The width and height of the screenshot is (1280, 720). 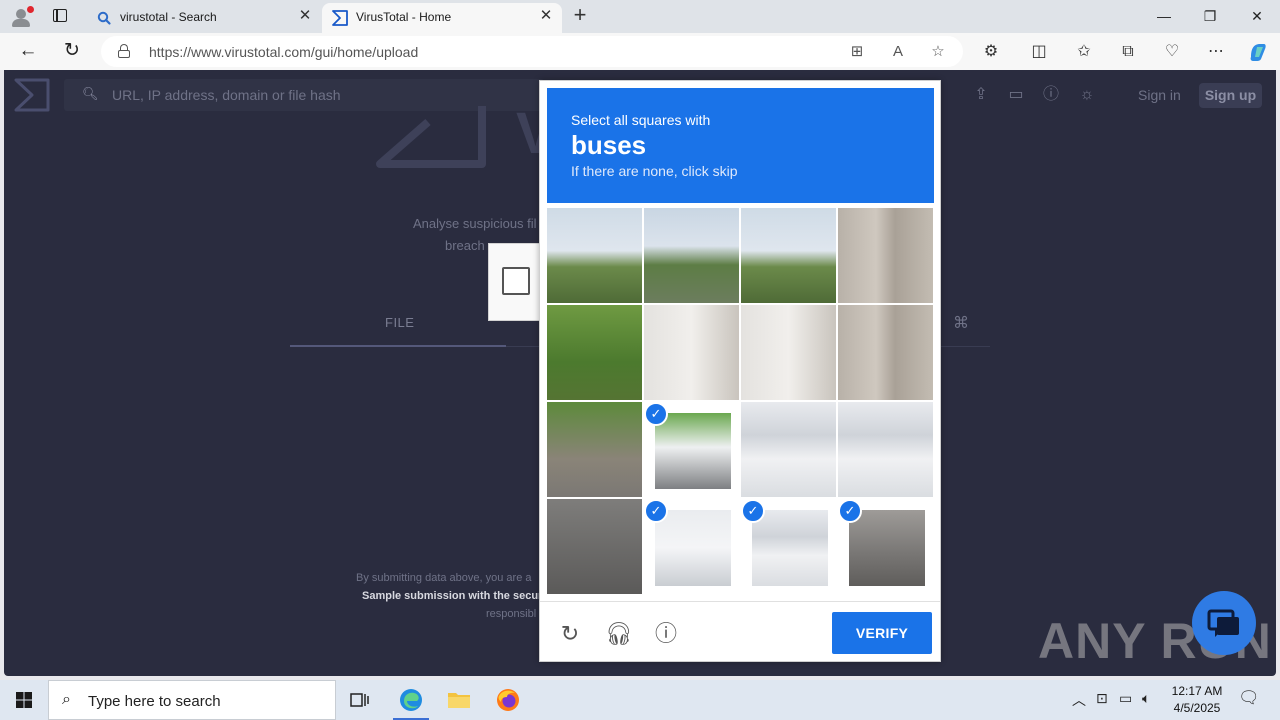 What do you see at coordinates (1257, 16) in the screenshot?
I see `close-window-button: ✕` at bounding box center [1257, 16].